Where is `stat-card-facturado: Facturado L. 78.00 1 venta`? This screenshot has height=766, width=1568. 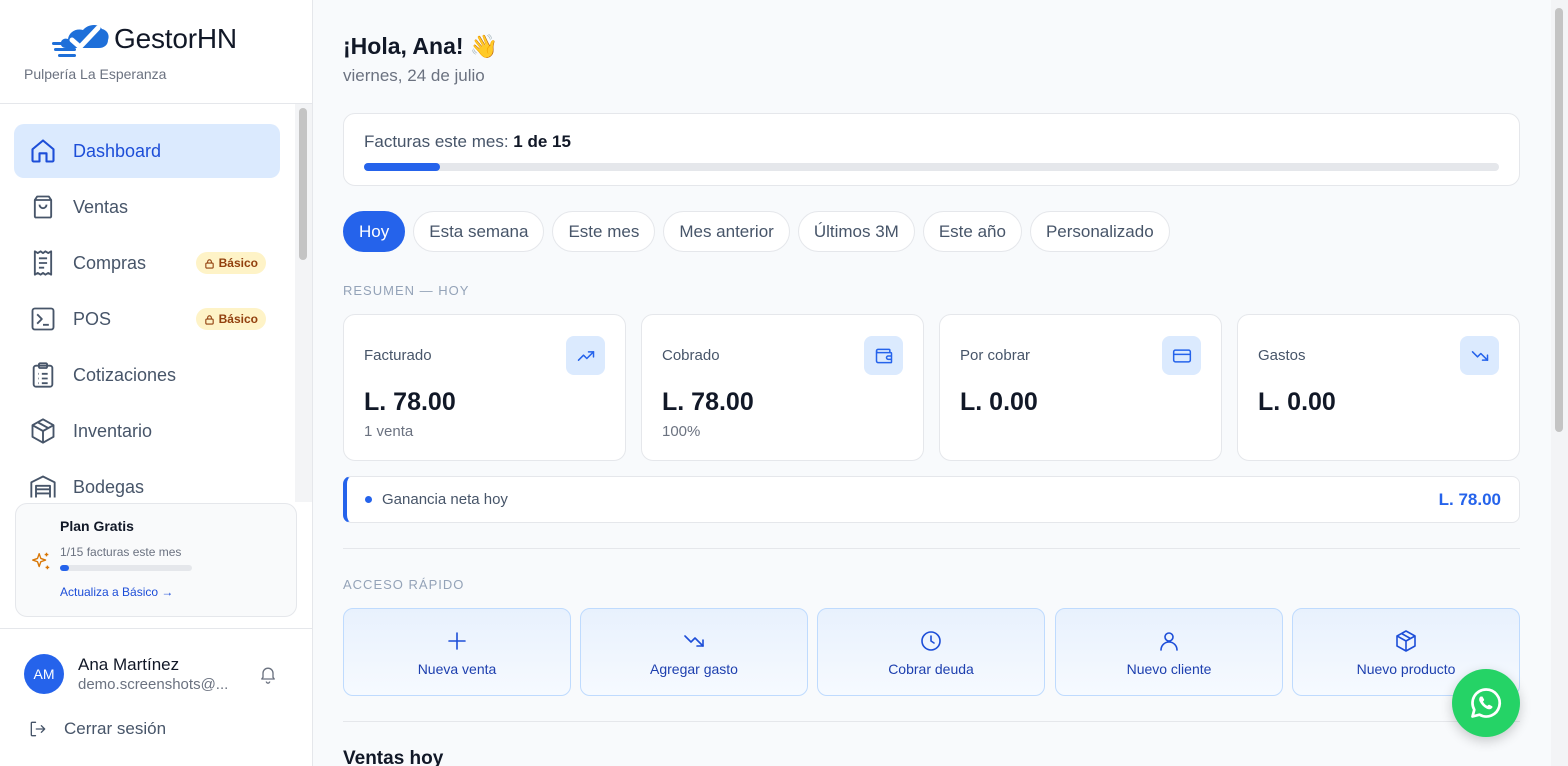 stat-card-facturado: Facturado L. 78.00 1 venta is located at coordinates (484, 387).